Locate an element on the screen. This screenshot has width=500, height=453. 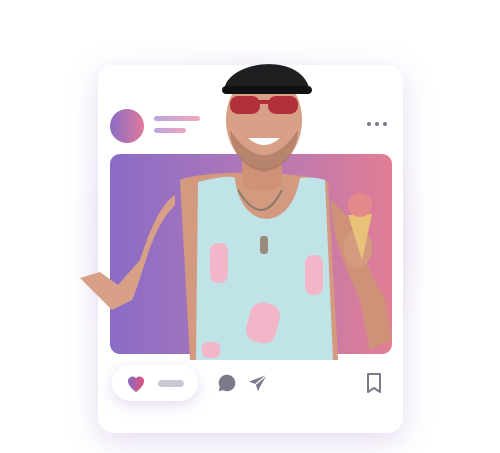
like-count-placeholder is located at coordinates (171, 383).